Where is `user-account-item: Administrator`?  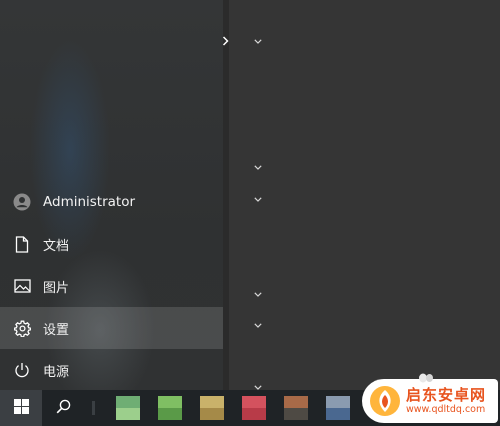
user-account-item: Administrator is located at coordinates (111, 202).